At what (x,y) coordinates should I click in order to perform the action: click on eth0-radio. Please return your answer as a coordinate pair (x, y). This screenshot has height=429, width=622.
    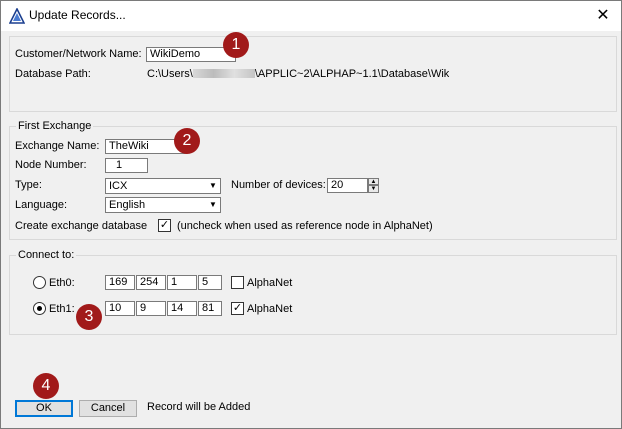
    Looking at the image, I should click on (39, 282).